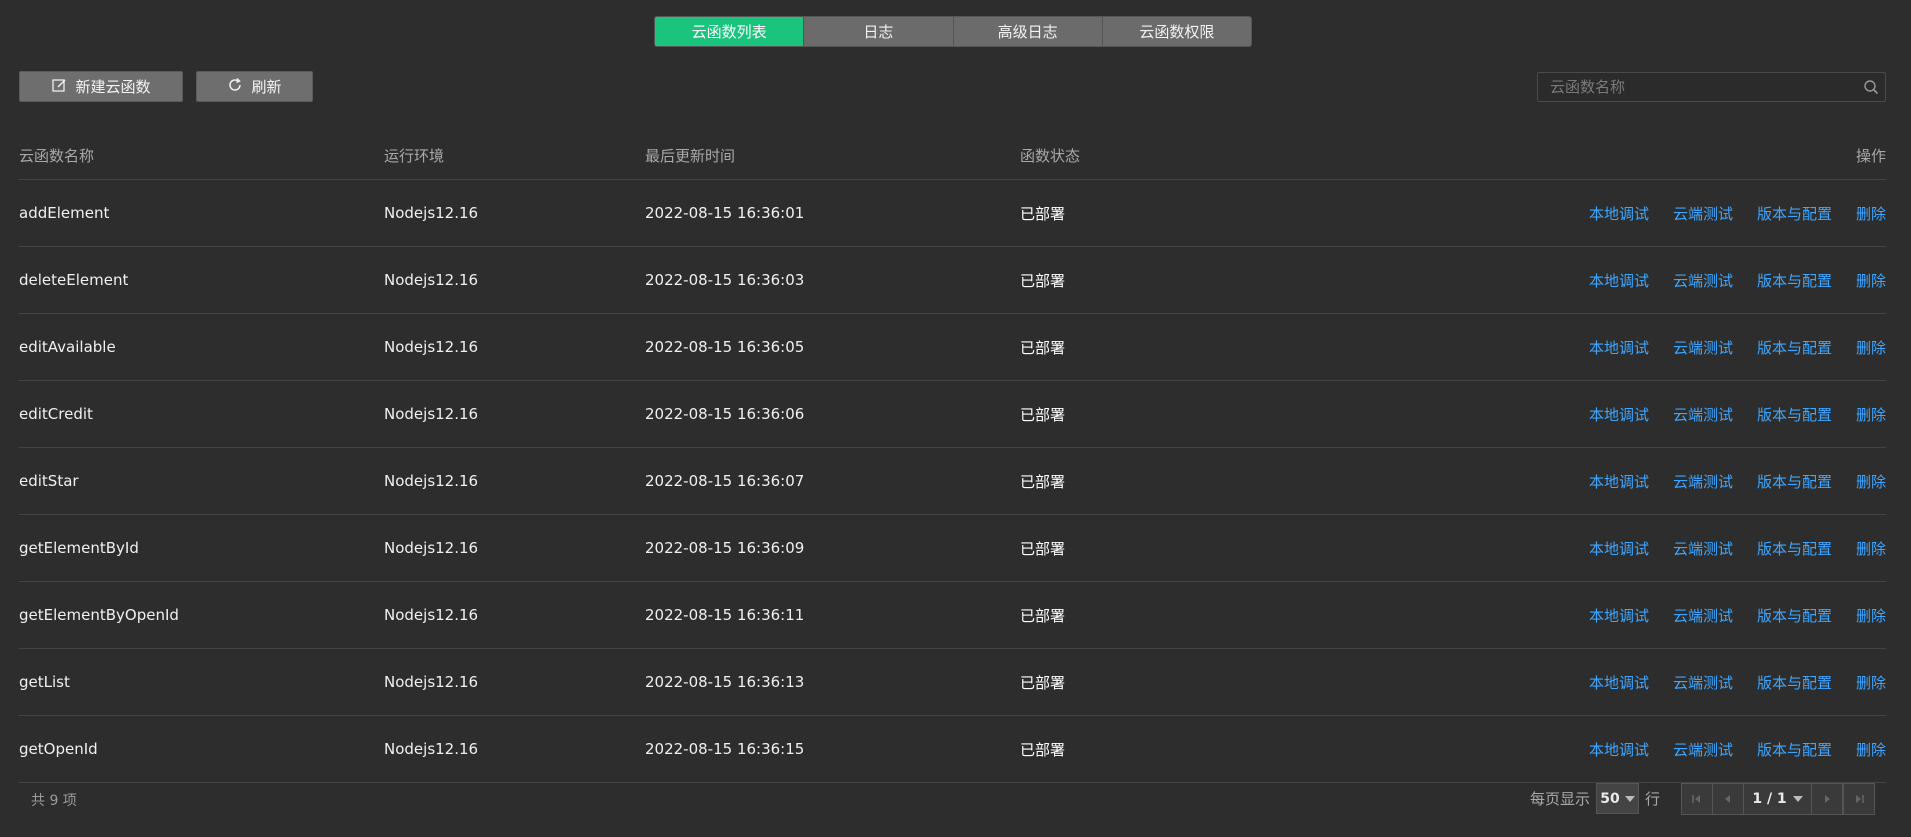 The image size is (1911, 837). What do you see at coordinates (725, 548) in the screenshot?
I see `updated-time: 2022-08-15 16:36:09` at bounding box center [725, 548].